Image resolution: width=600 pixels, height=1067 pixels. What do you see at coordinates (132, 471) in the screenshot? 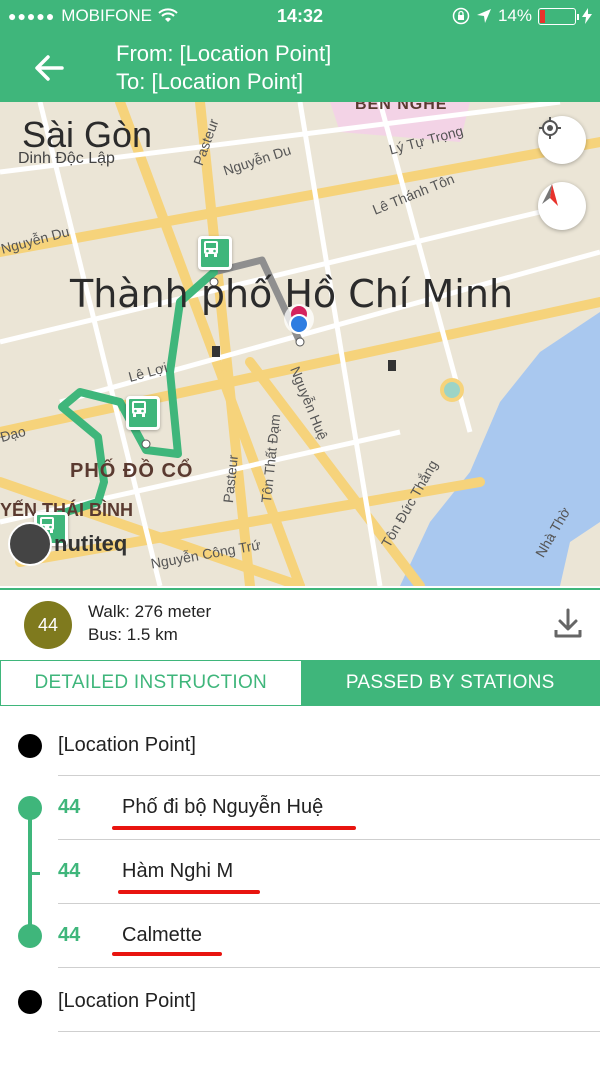
I see `map-label-quarter: PHỐ ĐỒ CỔ` at bounding box center [132, 471].